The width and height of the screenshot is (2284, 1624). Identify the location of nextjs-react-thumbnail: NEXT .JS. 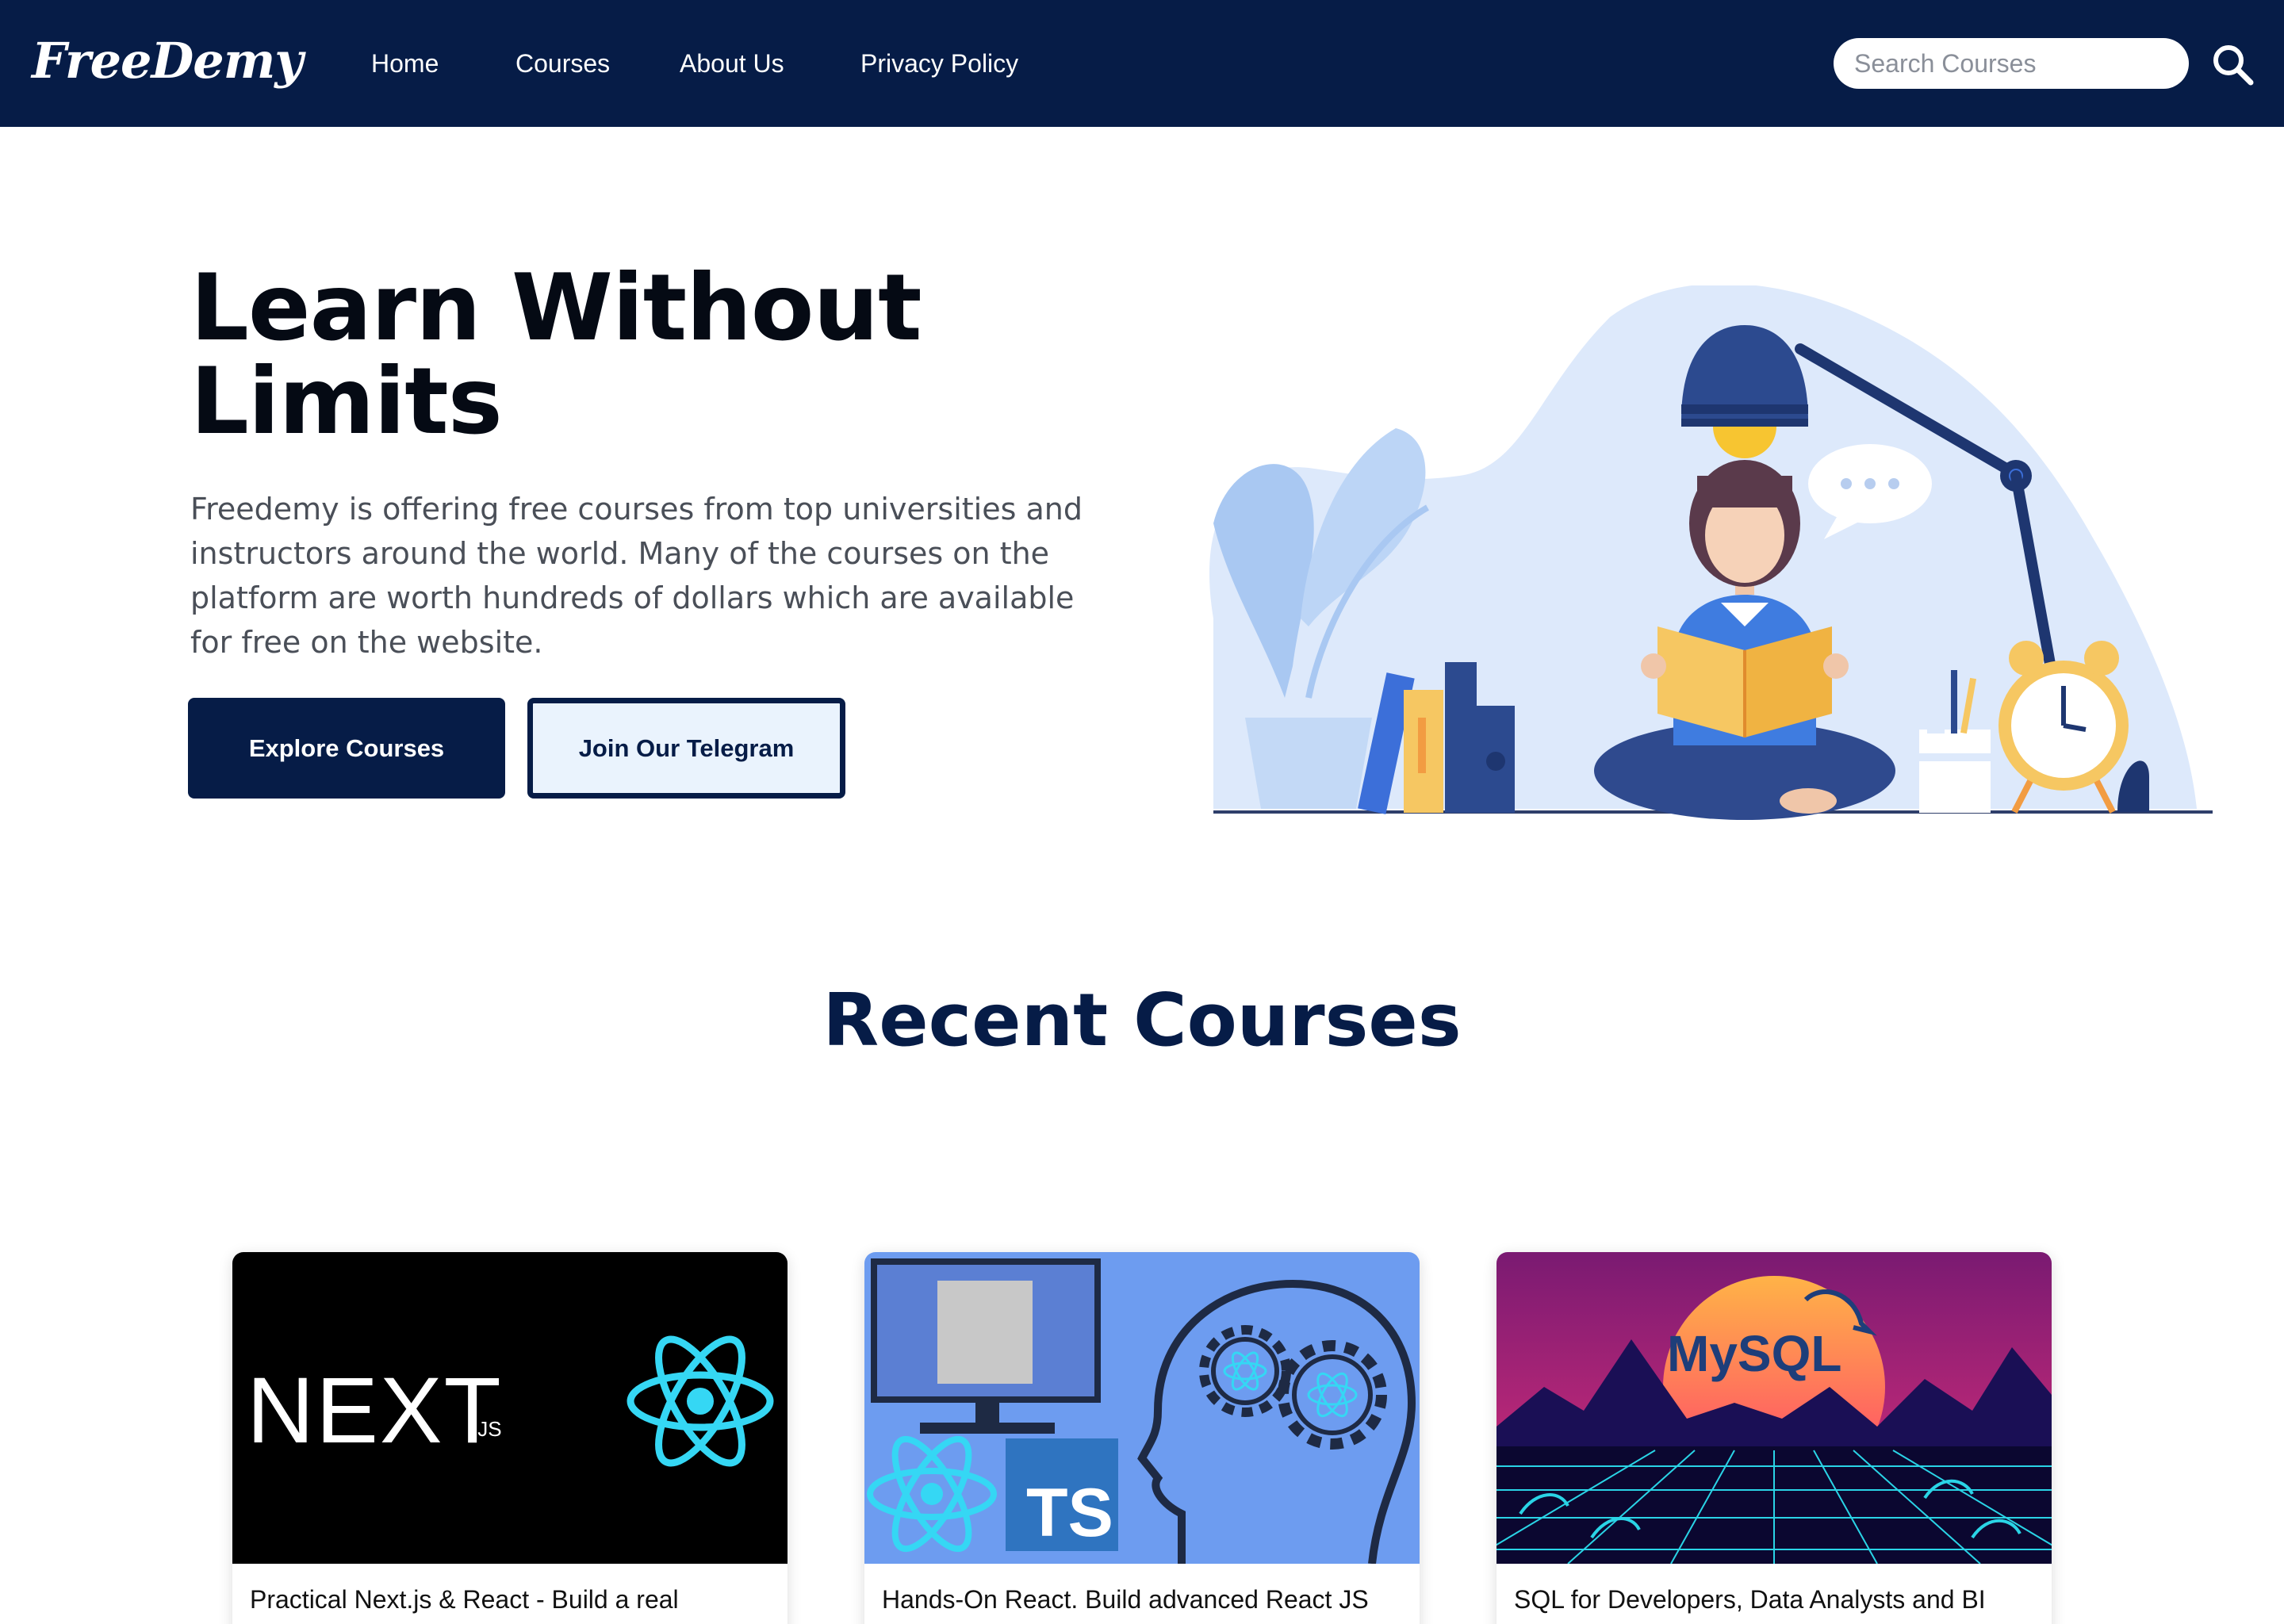
(510, 1408).